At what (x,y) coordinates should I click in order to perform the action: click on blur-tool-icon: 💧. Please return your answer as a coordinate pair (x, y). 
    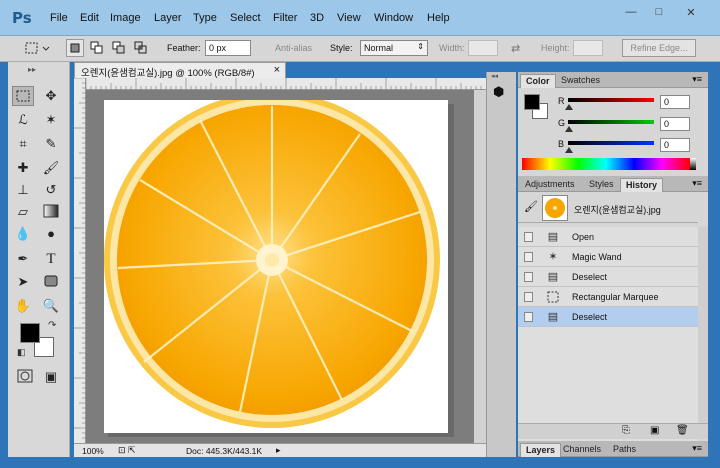
    Looking at the image, I should click on (23, 234).